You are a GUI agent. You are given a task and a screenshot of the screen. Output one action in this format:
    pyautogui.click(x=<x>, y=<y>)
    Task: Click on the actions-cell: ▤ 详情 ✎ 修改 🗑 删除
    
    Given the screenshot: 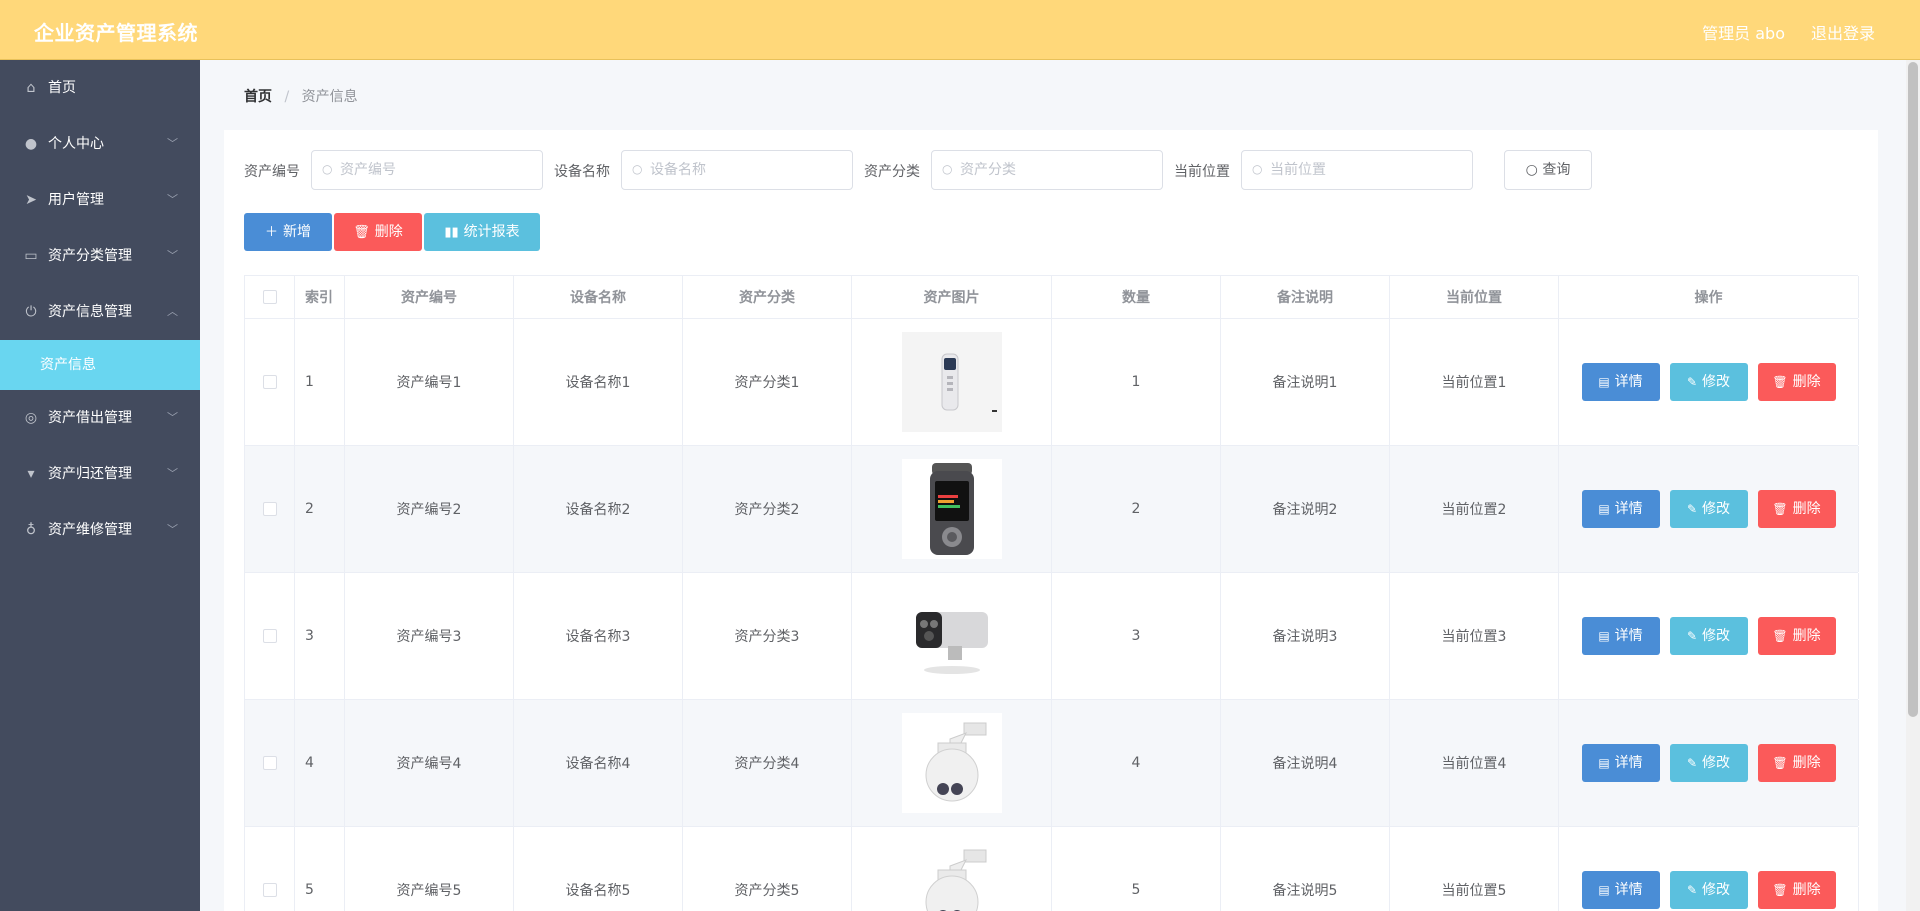 What is the action you would take?
    pyautogui.click(x=1709, y=763)
    